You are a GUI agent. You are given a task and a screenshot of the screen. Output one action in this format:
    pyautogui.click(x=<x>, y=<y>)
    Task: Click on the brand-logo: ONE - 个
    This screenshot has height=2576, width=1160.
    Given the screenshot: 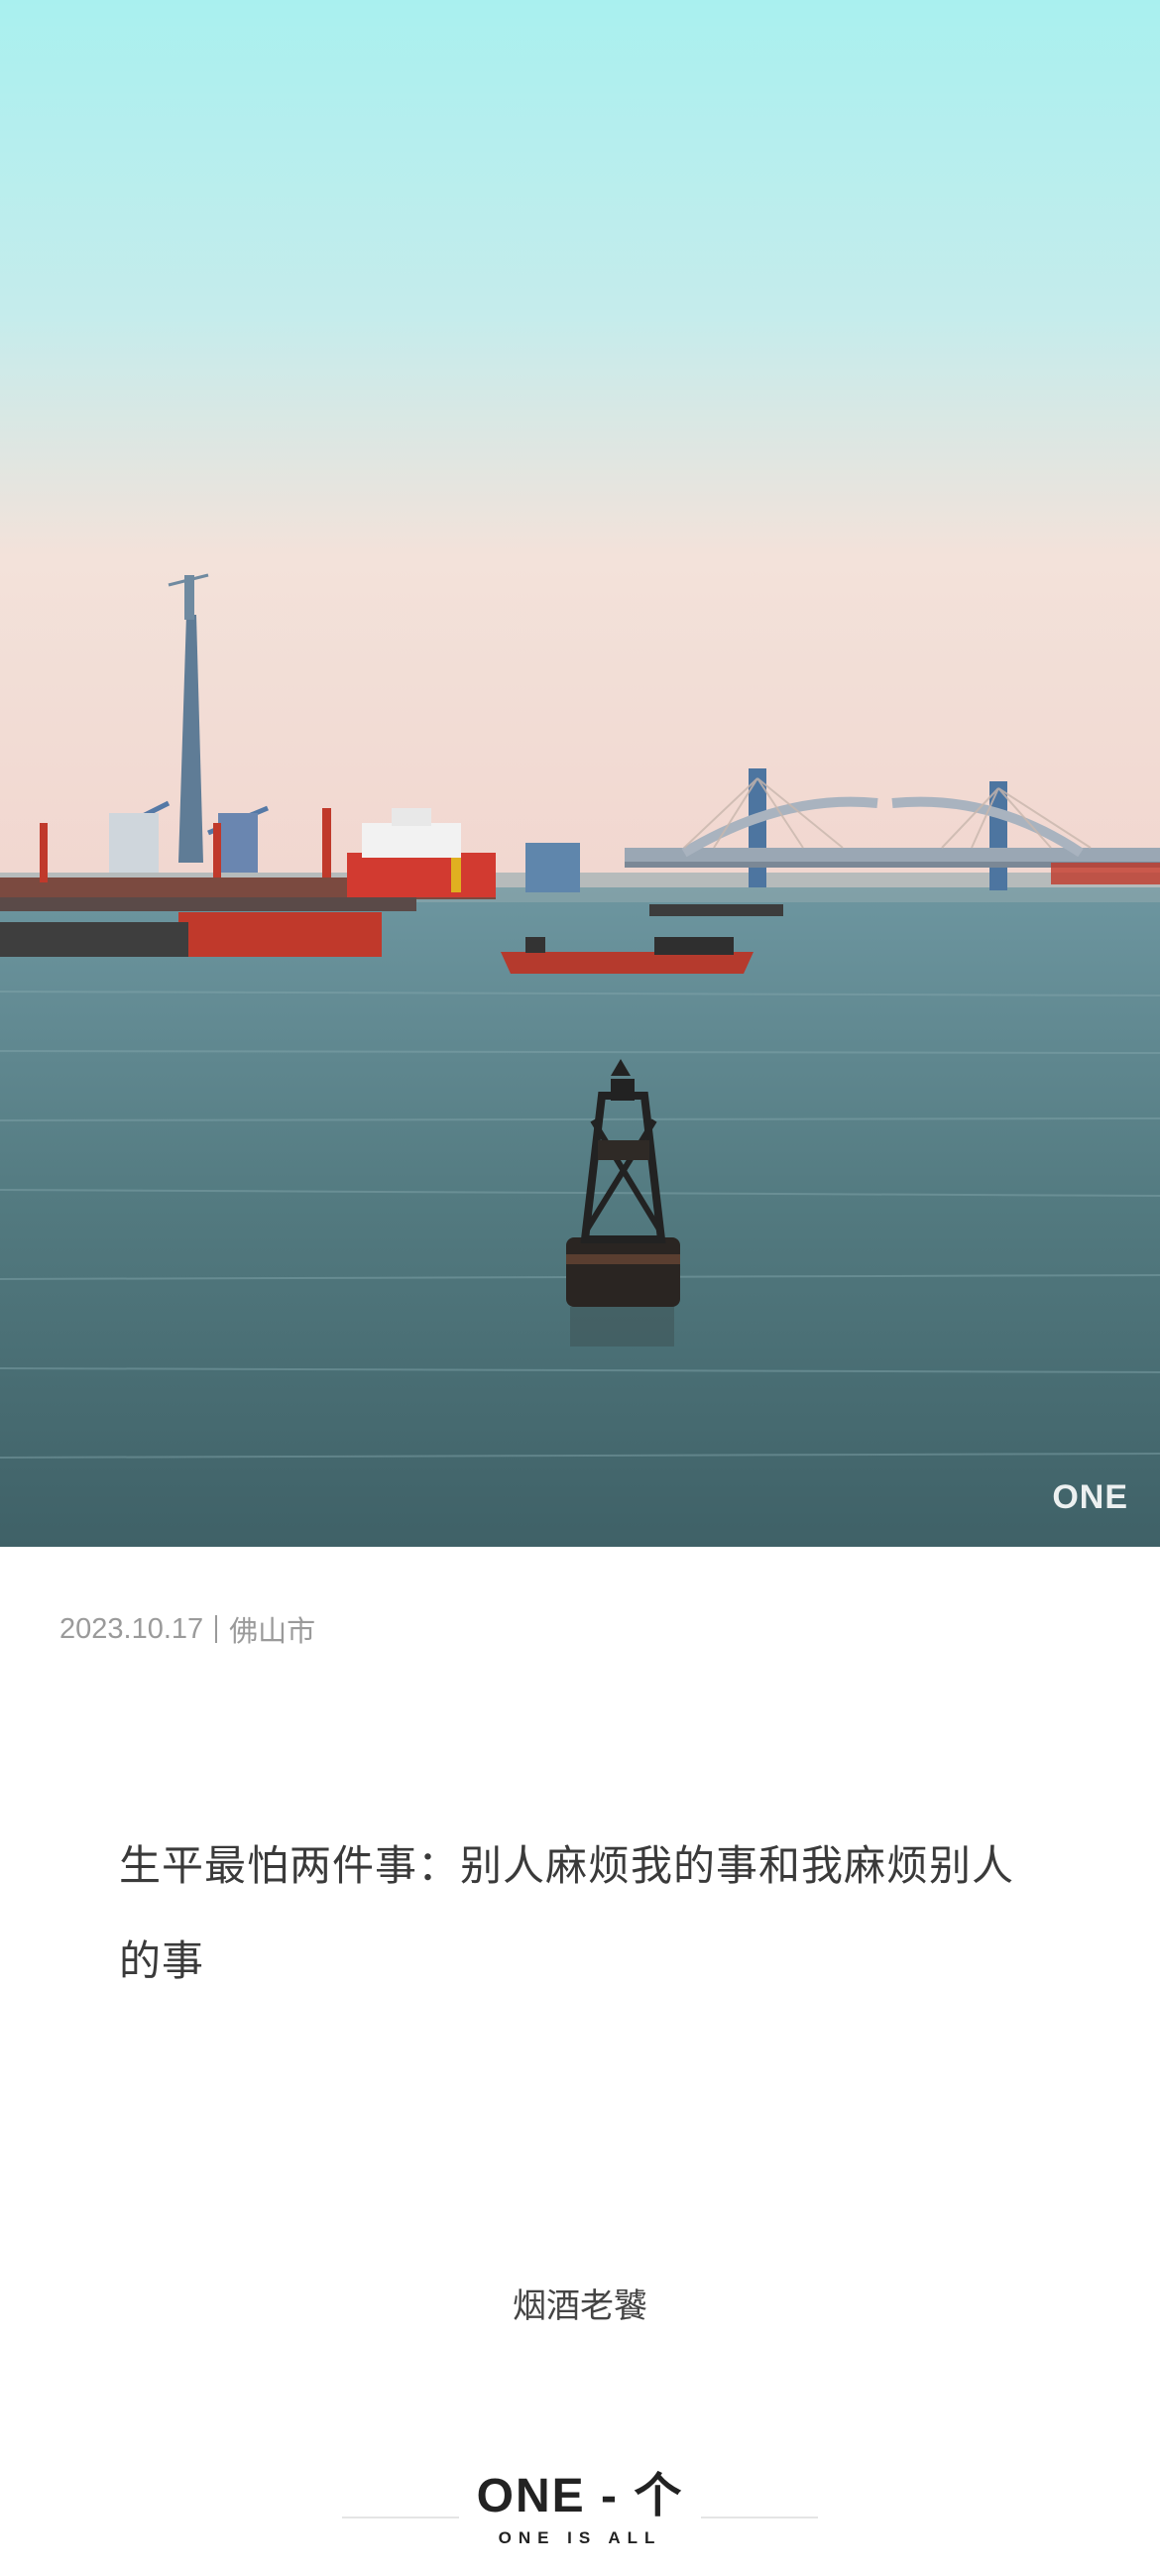 What is the action you would take?
    pyautogui.click(x=580, y=2496)
    